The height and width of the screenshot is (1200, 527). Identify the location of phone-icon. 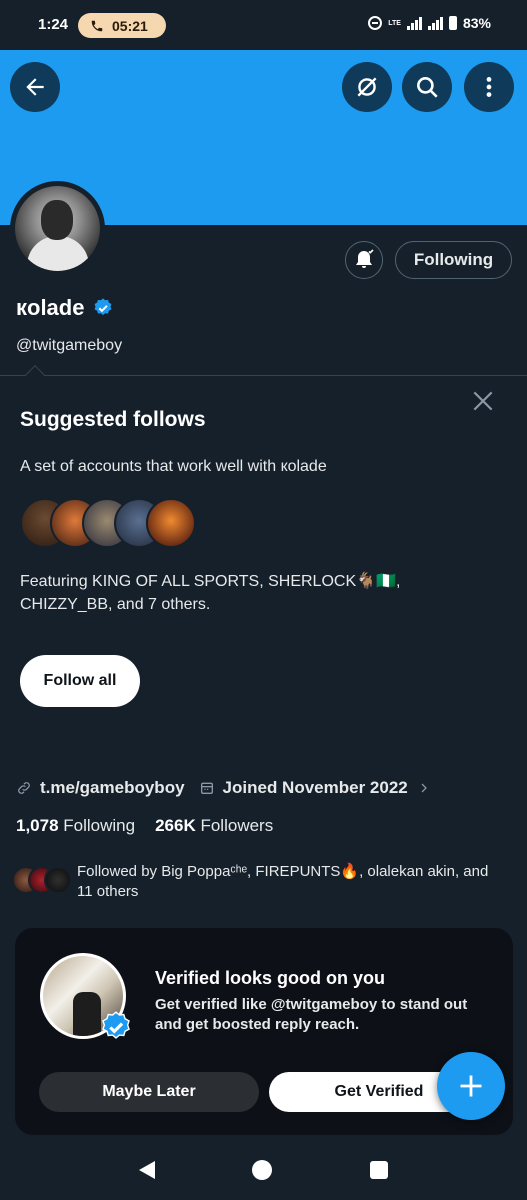
(97, 25).